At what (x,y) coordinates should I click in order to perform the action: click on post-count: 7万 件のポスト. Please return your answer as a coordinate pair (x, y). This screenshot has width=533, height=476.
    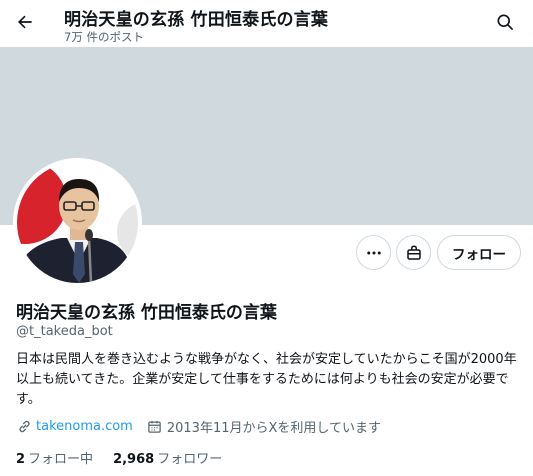
    Looking at the image, I should click on (104, 37).